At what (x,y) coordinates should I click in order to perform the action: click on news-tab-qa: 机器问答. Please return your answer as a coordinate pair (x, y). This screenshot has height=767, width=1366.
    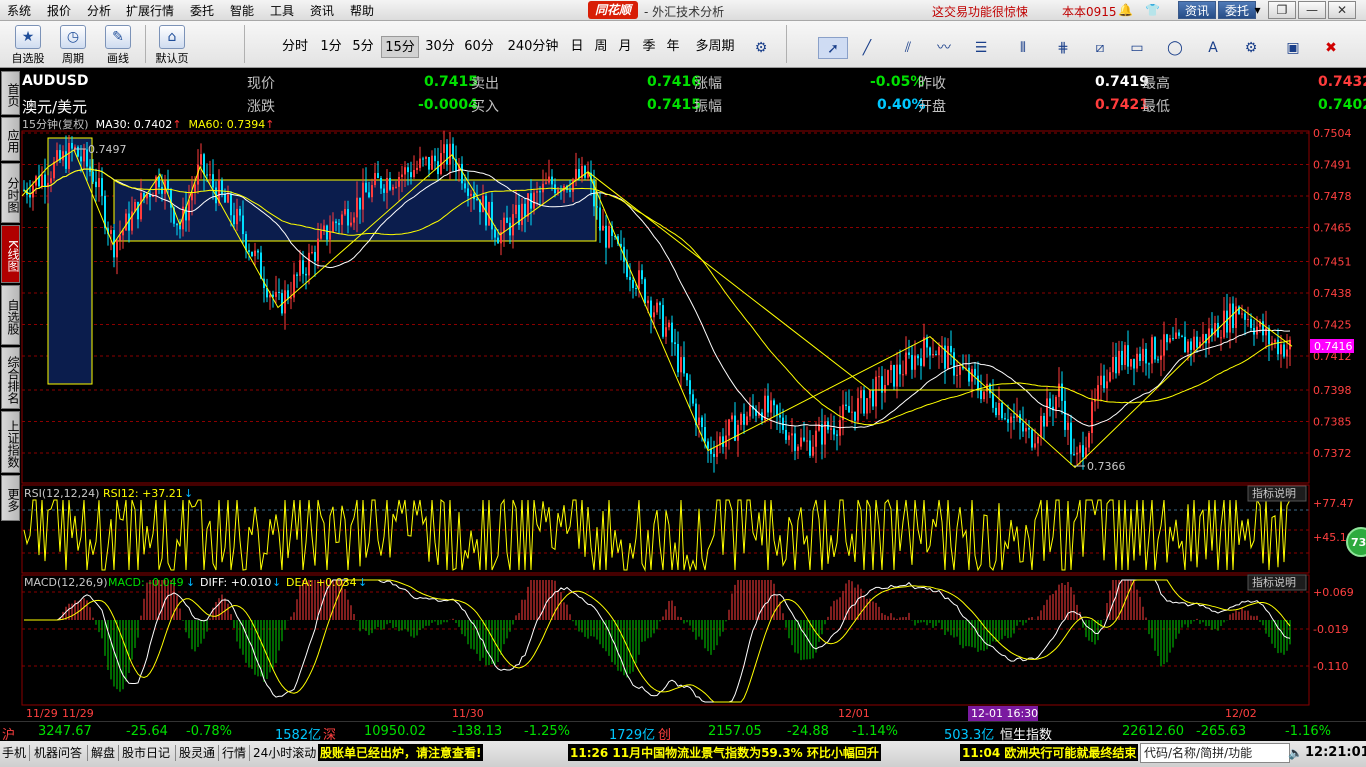
    Looking at the image, I should click on (58, 752).